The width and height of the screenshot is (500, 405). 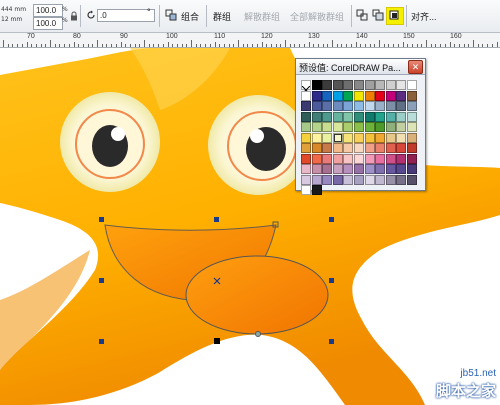 What do you see at coordinates (217, 341) in the screenshot?
I see `bottom-center-handle` at bounding box center [217, 341].